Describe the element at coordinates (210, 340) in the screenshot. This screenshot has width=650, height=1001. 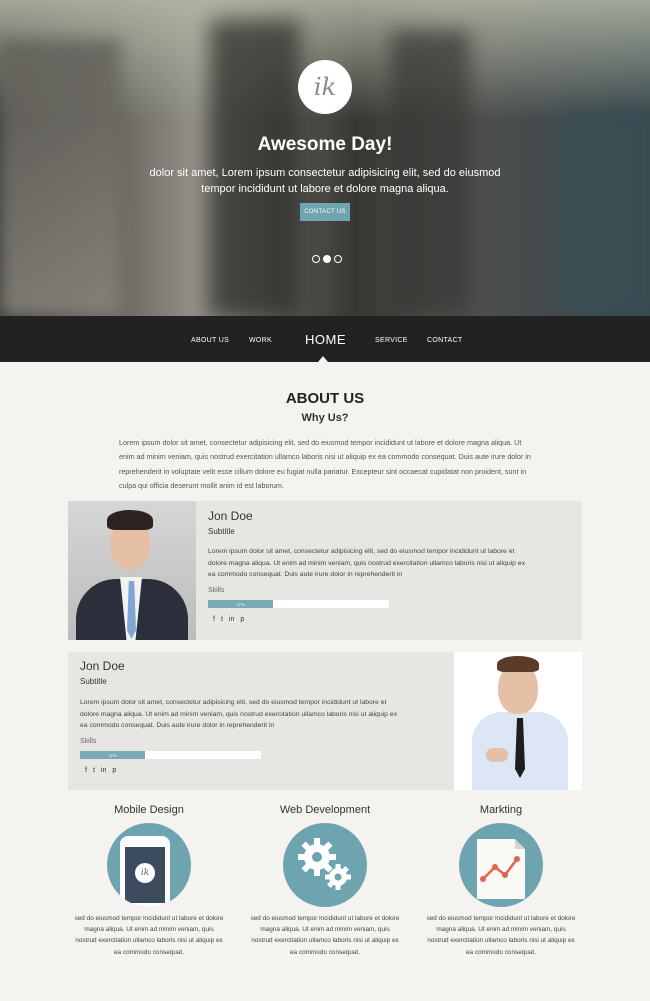
I see `nav-item-about-us: ABOUT US` at that location.